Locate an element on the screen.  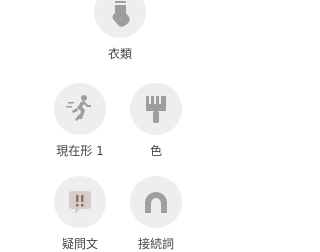
running-person-icon is located at coordinates (78, 108).